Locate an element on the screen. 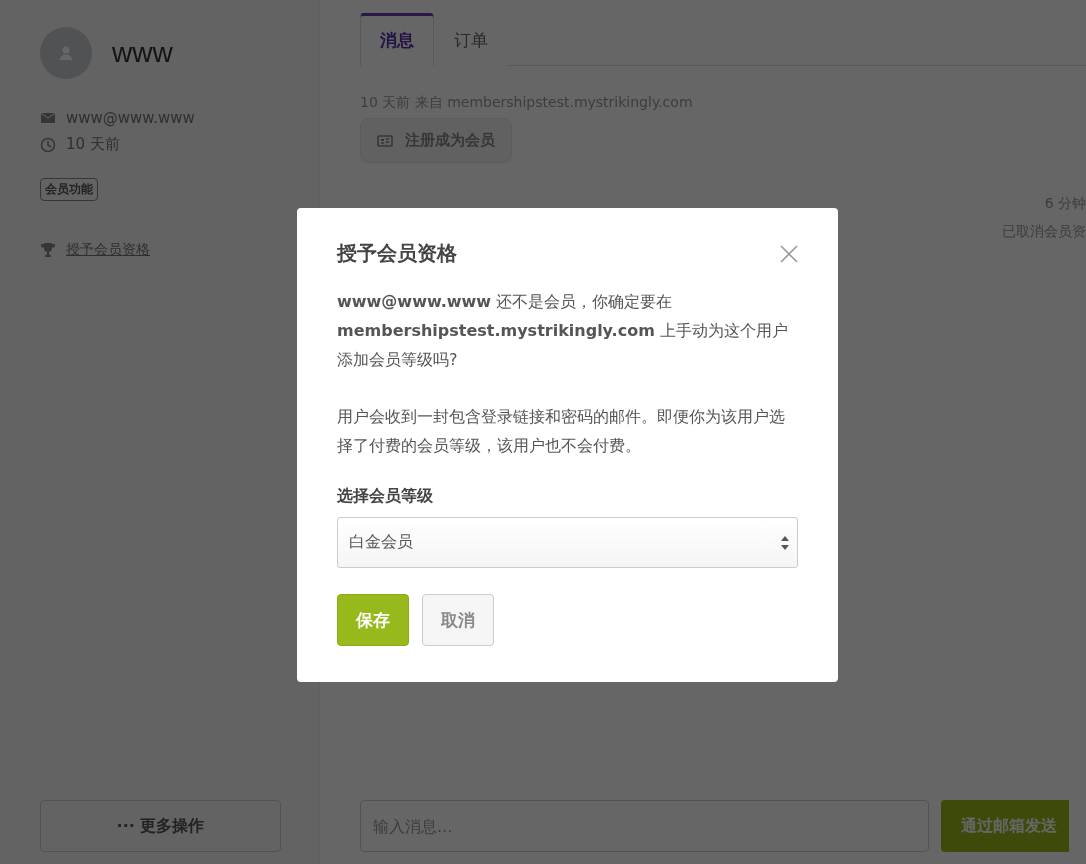 The height and width of the screenshot is (864, 1086). save-button: 保存 is located at coordinates (373, 620).